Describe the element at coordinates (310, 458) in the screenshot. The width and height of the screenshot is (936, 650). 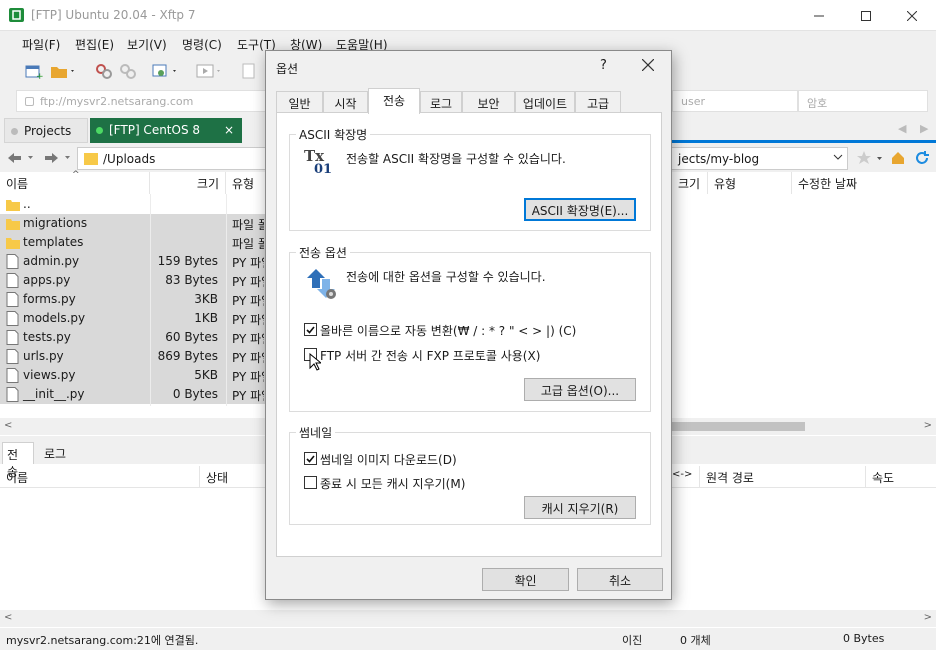
I see `thumbnail-download-checkbox` at that location.